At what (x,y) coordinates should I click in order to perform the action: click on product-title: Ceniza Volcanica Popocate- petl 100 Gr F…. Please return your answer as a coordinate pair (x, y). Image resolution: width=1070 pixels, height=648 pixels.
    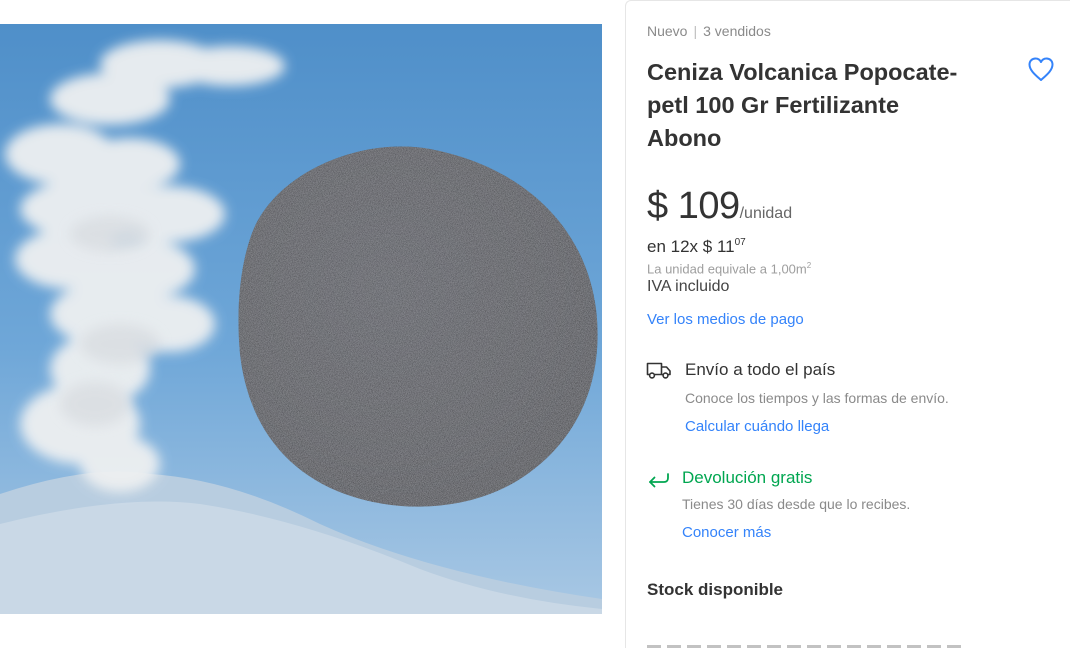
    Looking at the image, I should click on (827, 105).